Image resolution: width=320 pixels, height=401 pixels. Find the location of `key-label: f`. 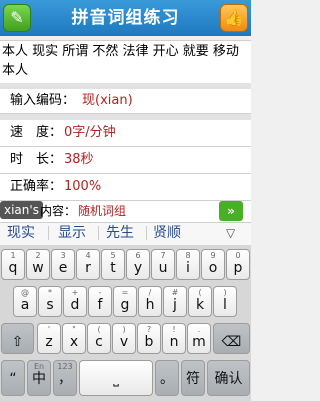

key-label: f is located at coordinates (100, 305).